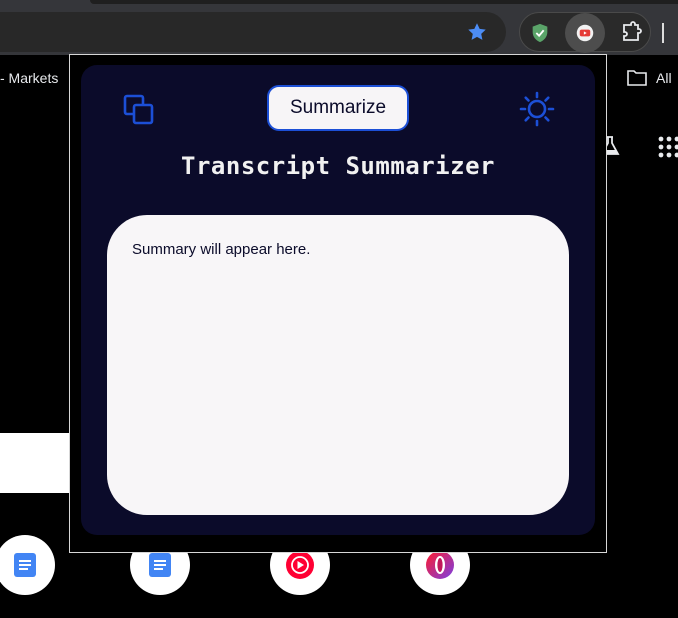 The height and width of the screenshot is (618, 678). I want to click on opera-icon, so click(440, 565).